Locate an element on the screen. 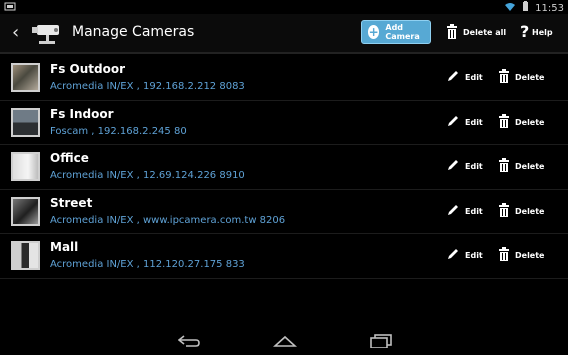 Image resolution: width=568 pixels, height=355 pixels. camera-name: Fs Indoor is located at coordinates (82, 113).